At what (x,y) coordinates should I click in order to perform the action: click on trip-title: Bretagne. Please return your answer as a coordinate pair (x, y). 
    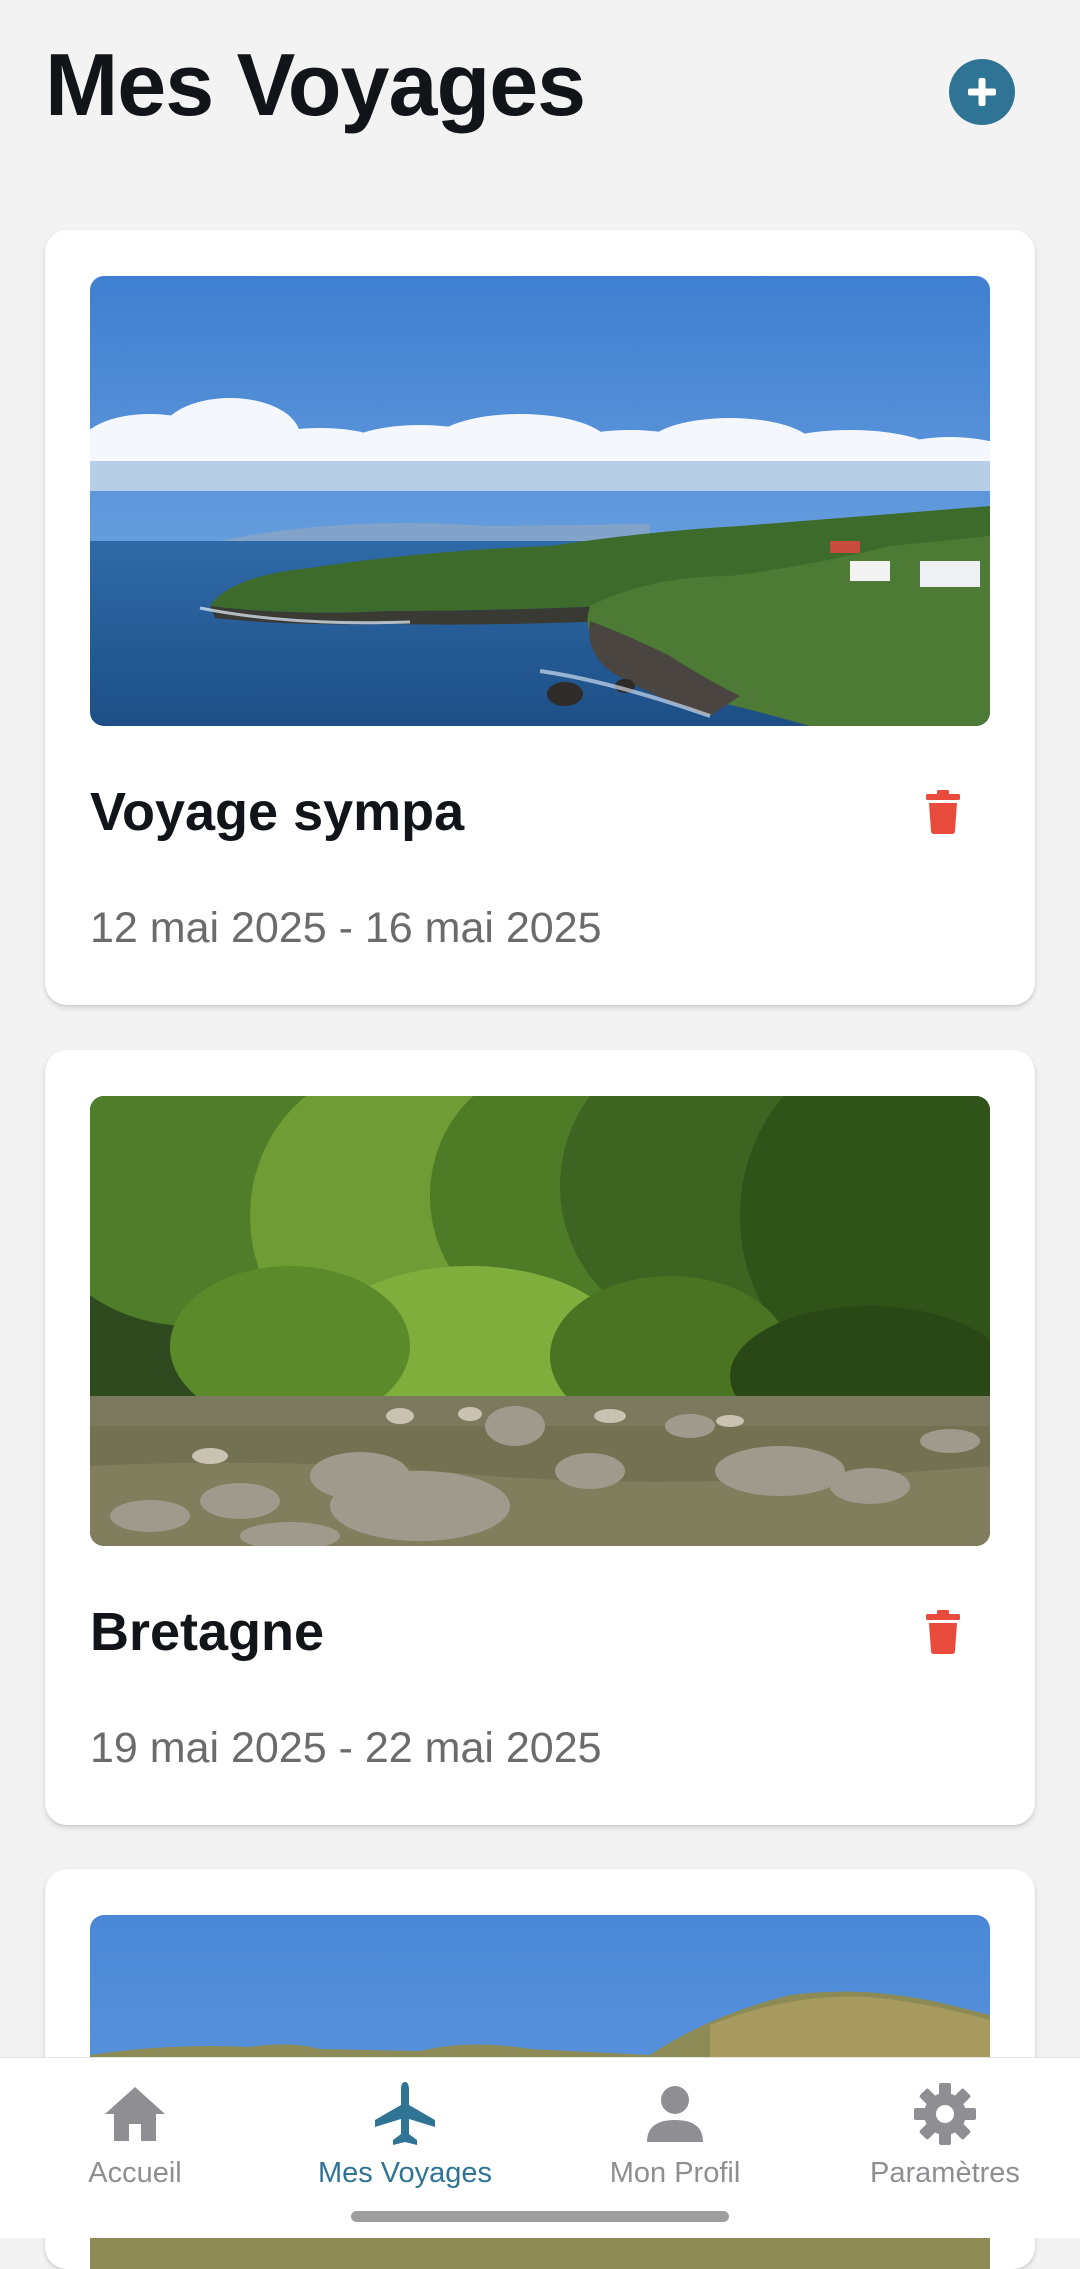
    Looking at the image, I should click on (207, 1632).